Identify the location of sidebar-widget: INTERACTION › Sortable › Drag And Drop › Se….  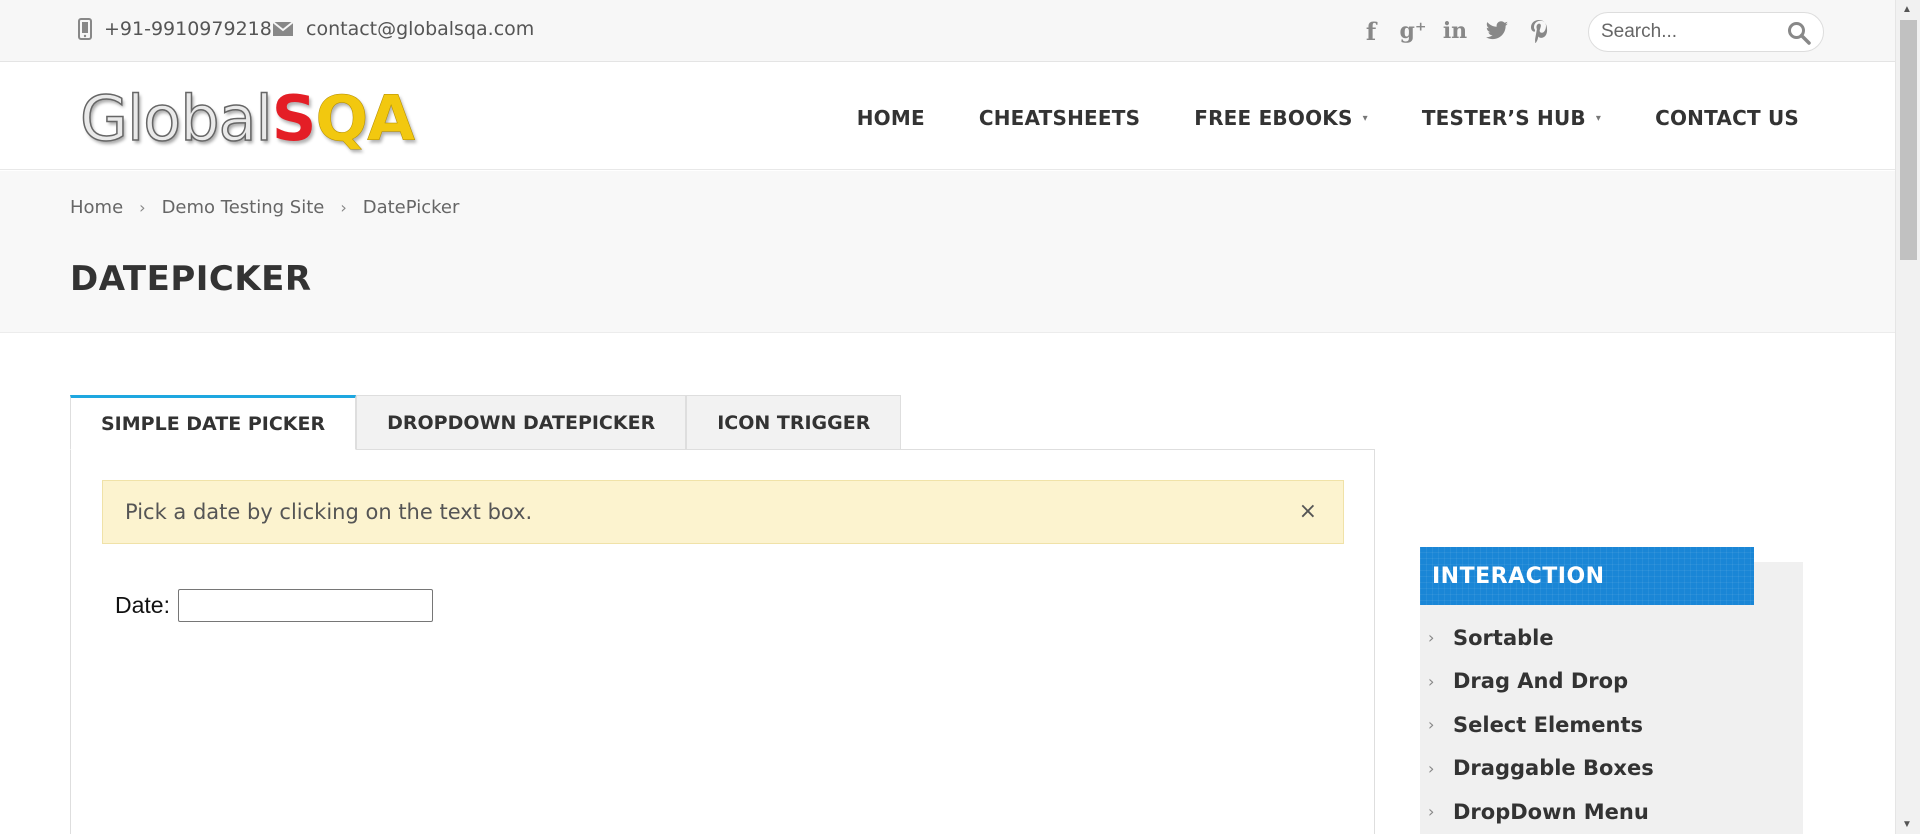
(1611, 690).